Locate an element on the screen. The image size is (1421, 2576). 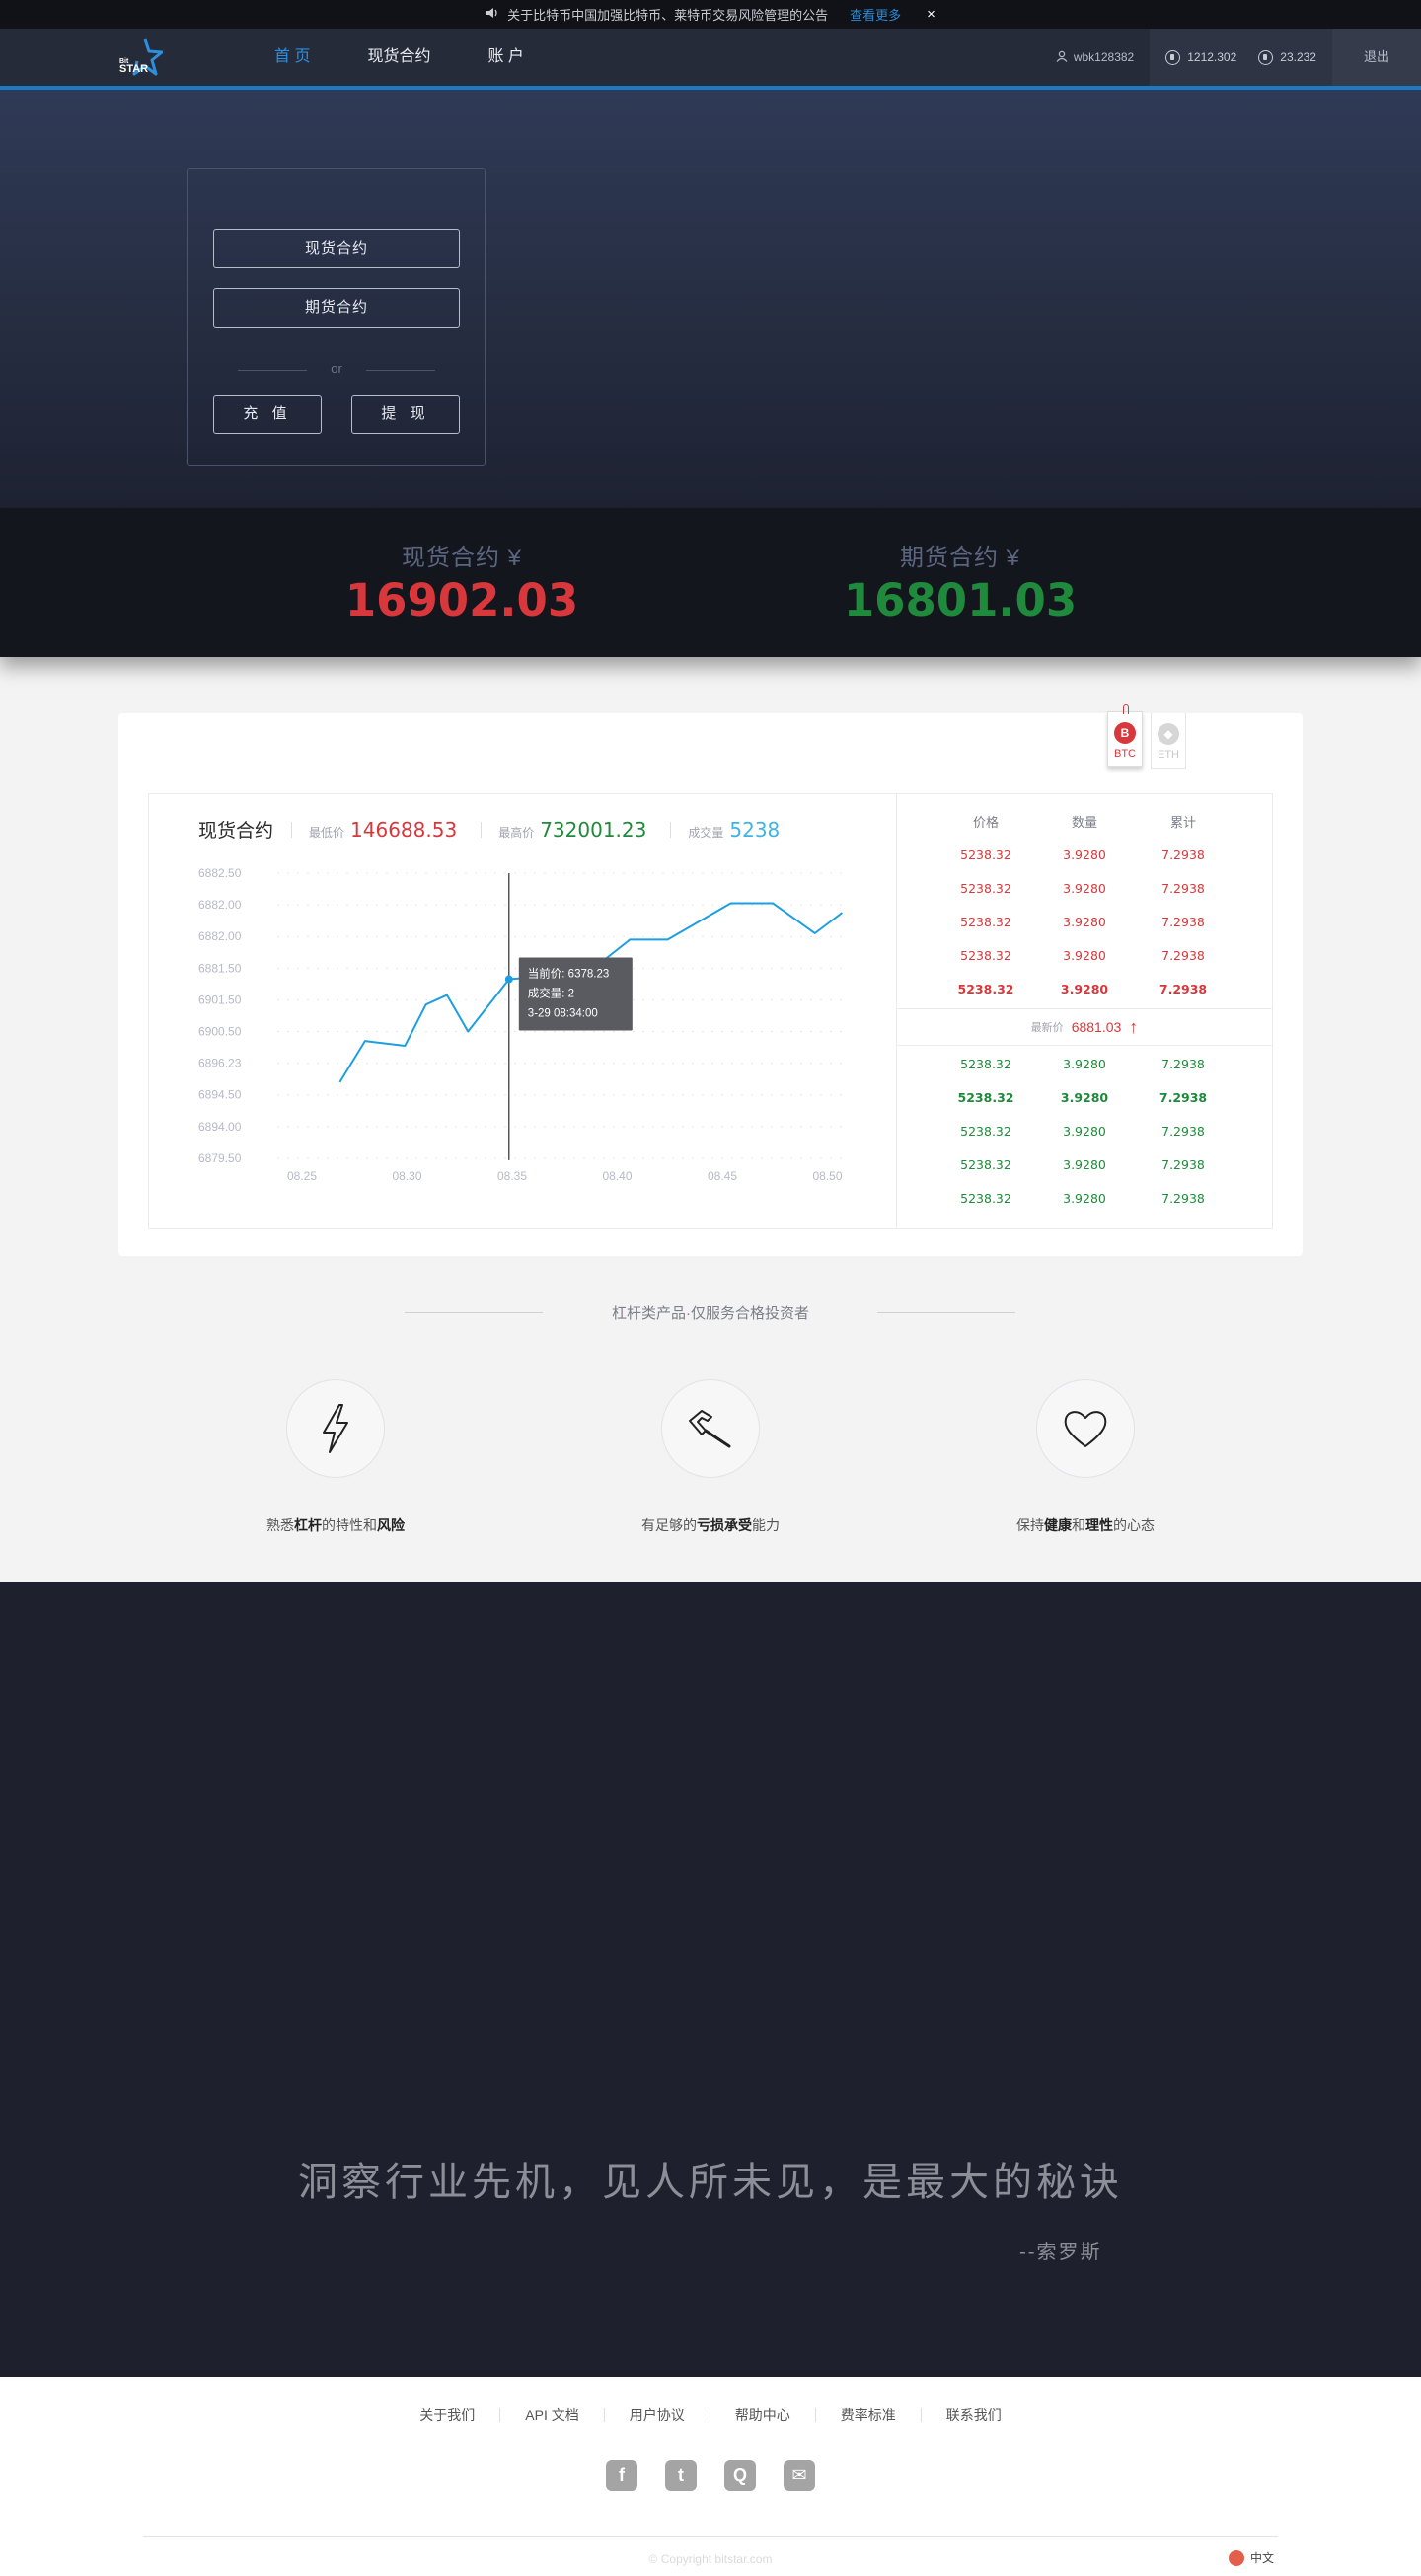
order-book-header: 价格 数量 累计 is located at coordinates (1084, 821).